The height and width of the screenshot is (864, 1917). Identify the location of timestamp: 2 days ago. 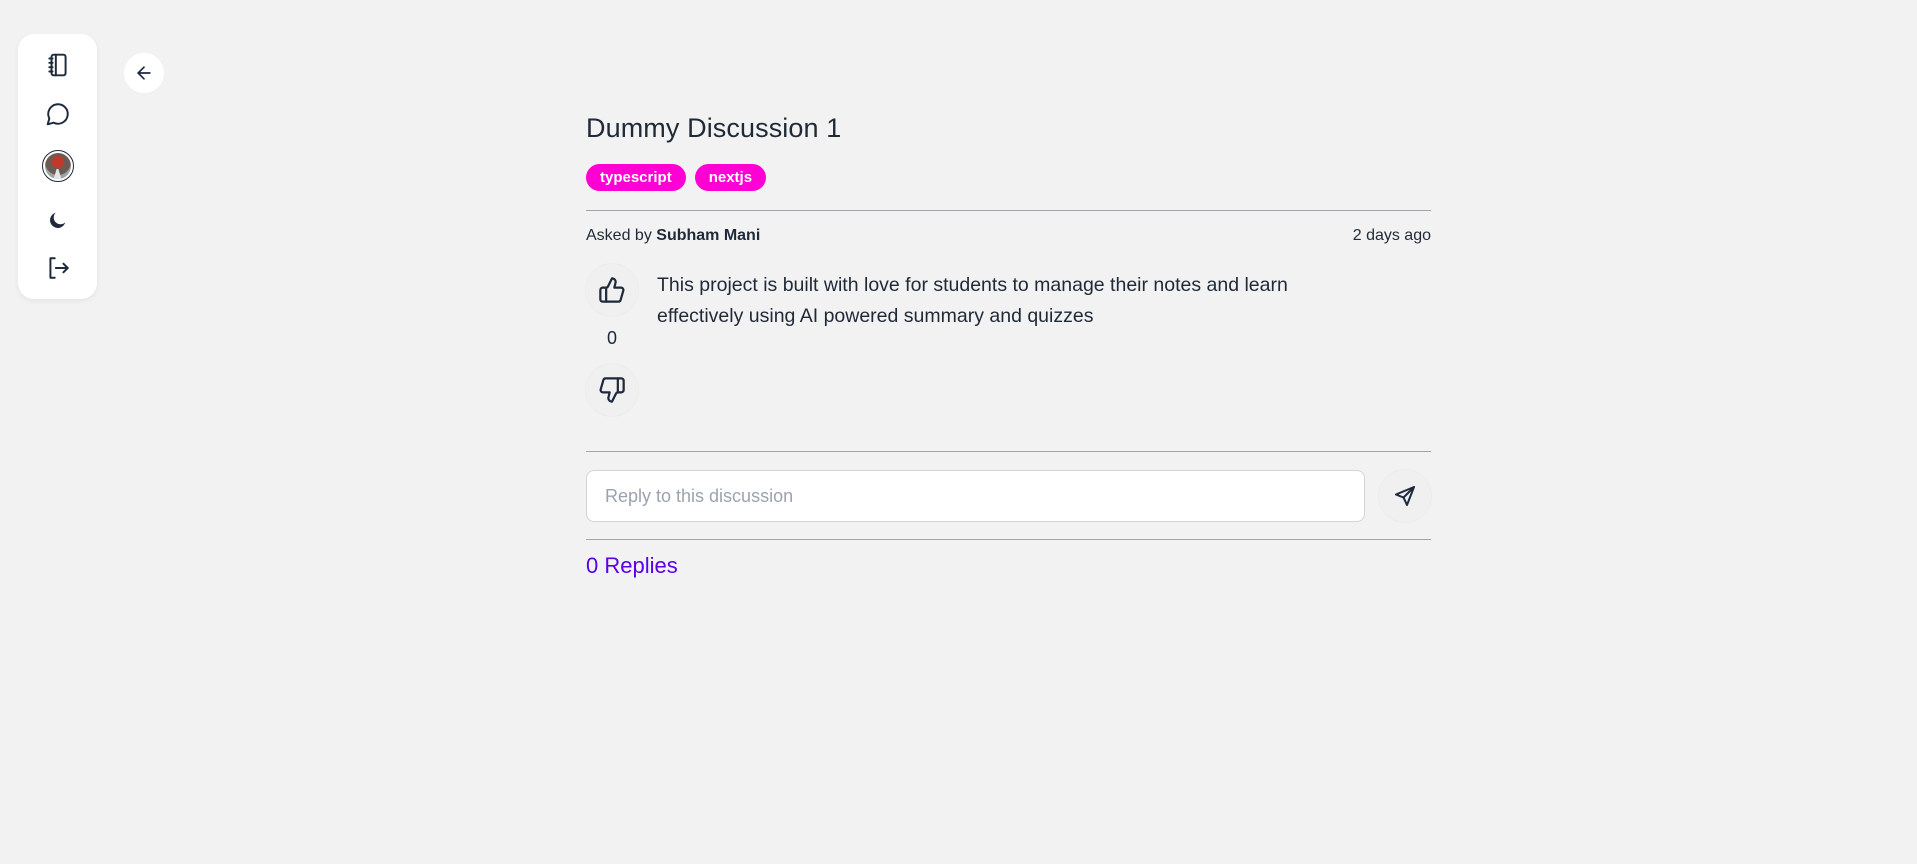
(1391, 235).